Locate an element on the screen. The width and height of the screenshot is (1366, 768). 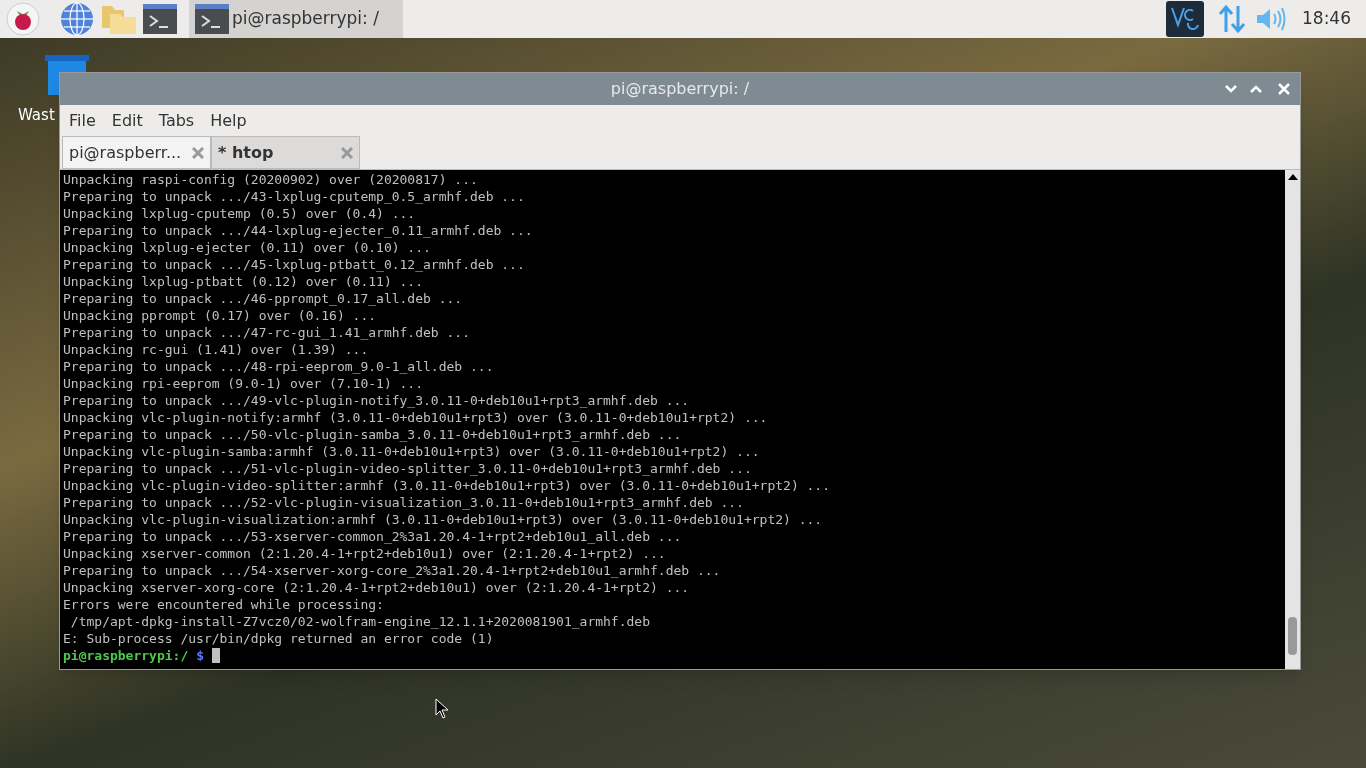
network-arrows-icon is located at coordinates (1232, 19).